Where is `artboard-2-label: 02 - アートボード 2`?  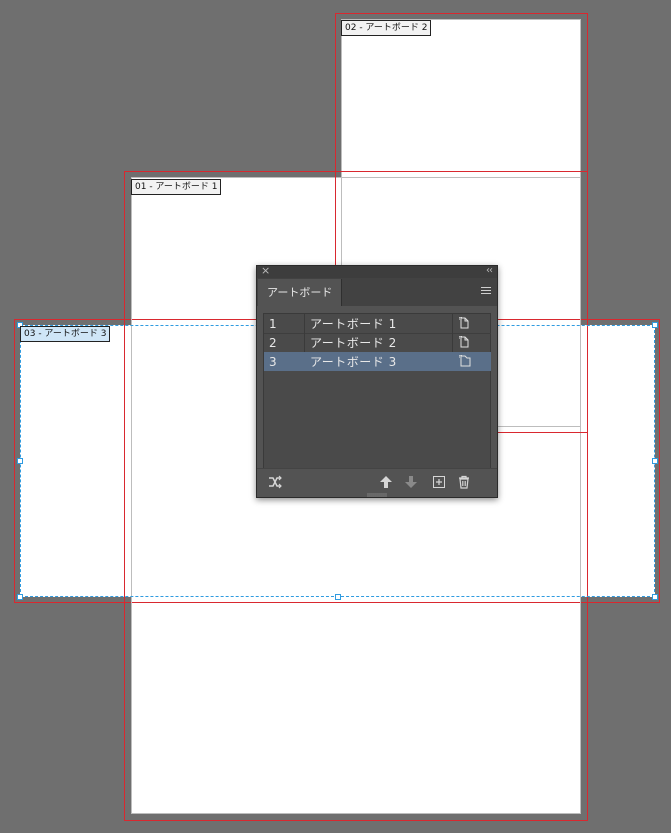 artboard-2-label: 02 - アートボード 2 is located at coordinates (386, 28).